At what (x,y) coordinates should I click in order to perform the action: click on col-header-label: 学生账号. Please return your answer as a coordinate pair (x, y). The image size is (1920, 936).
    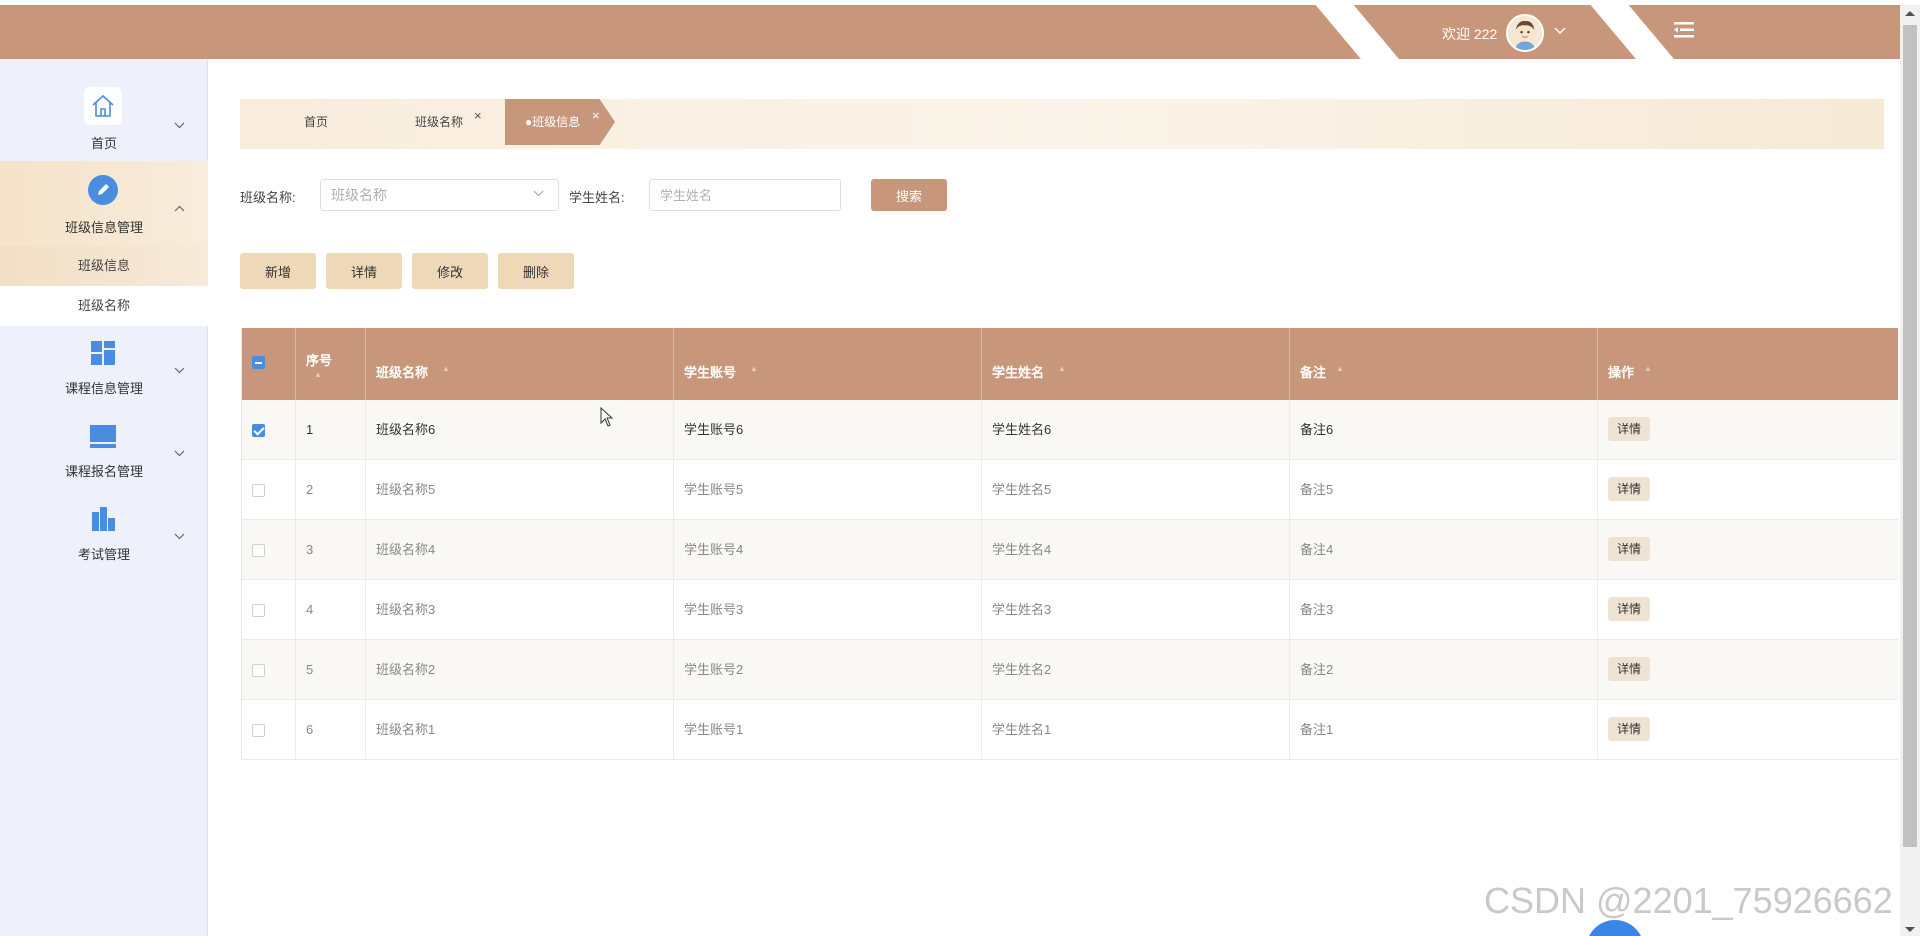
    Looking at the image, I should click on (710, 372).